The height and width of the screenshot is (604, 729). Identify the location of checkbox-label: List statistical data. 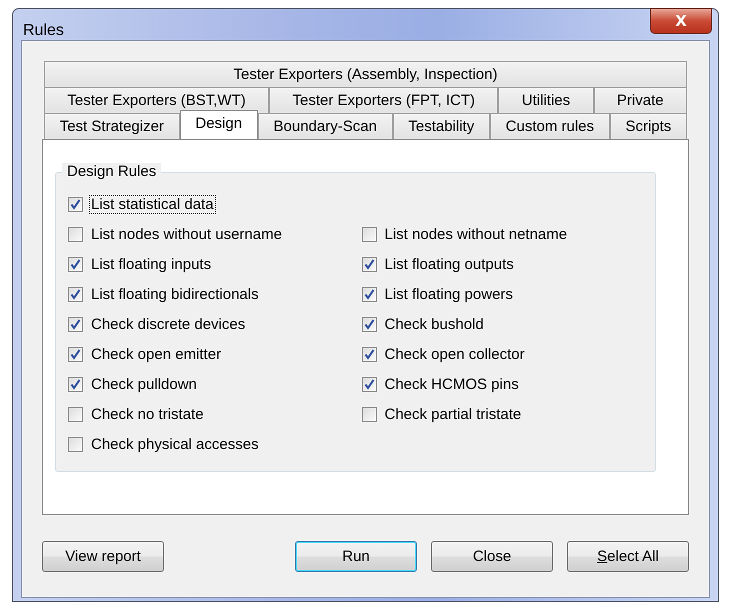
(152, 204).